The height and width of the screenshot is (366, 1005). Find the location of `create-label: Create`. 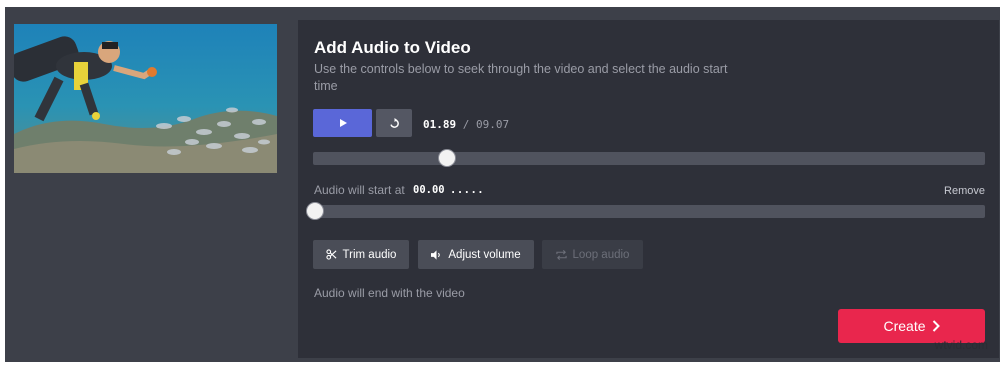

create-label: Create is located at coordinates (904, 326).